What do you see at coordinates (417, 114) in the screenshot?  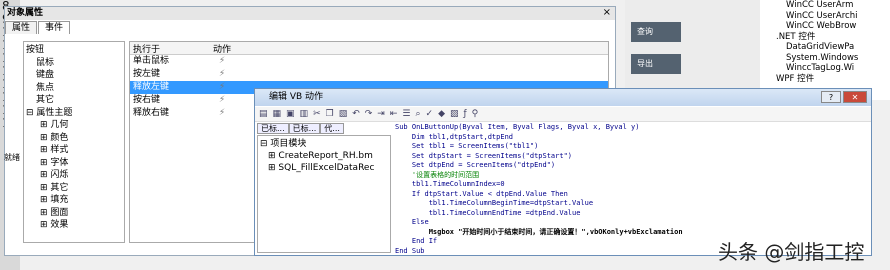 I see `find-icon: ⌕` at bounding box center [417, 114].